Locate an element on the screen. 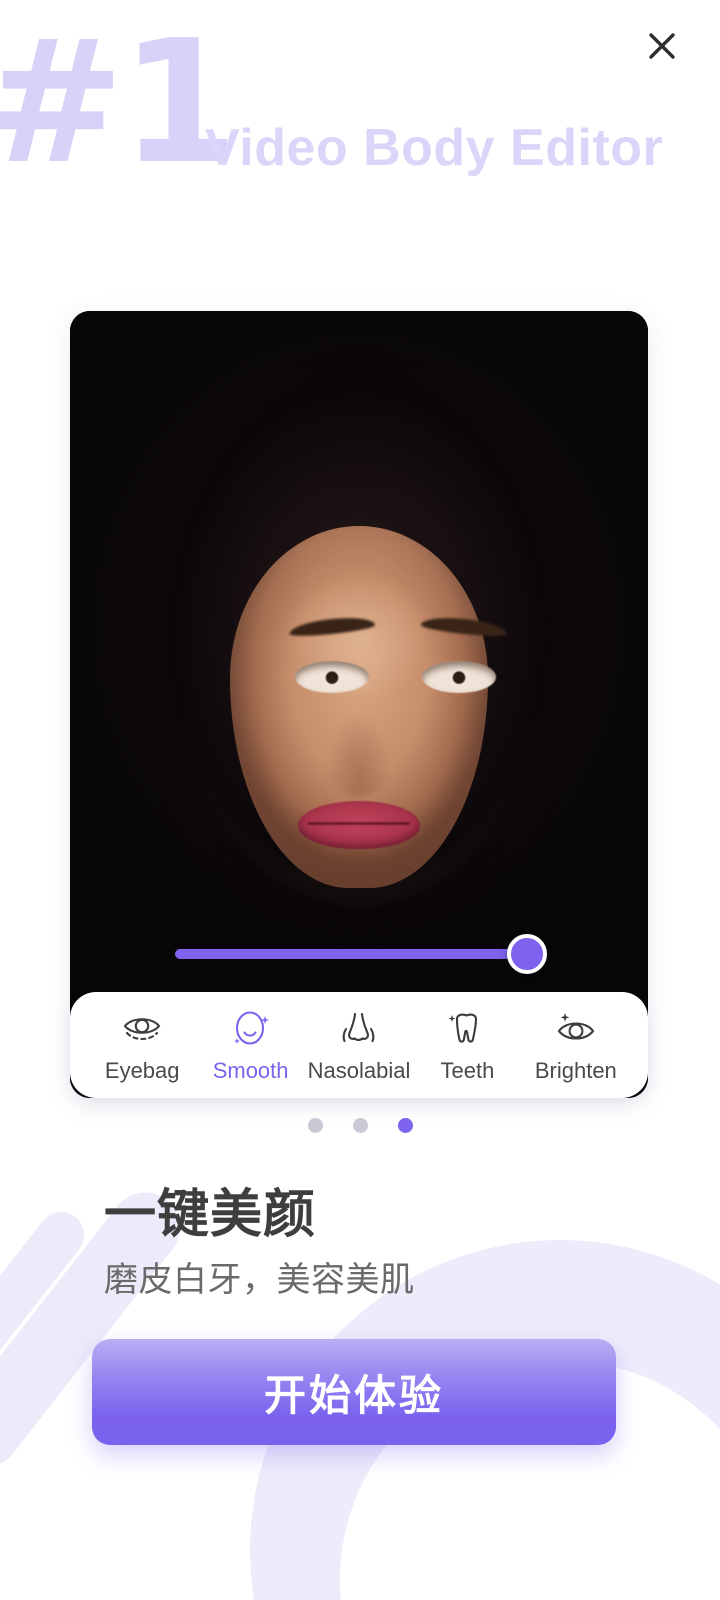  beauty-tools-toolbar: Eyebag Smooth Nasolabial Teeth Brighten is located at coordinates (359, 1045).